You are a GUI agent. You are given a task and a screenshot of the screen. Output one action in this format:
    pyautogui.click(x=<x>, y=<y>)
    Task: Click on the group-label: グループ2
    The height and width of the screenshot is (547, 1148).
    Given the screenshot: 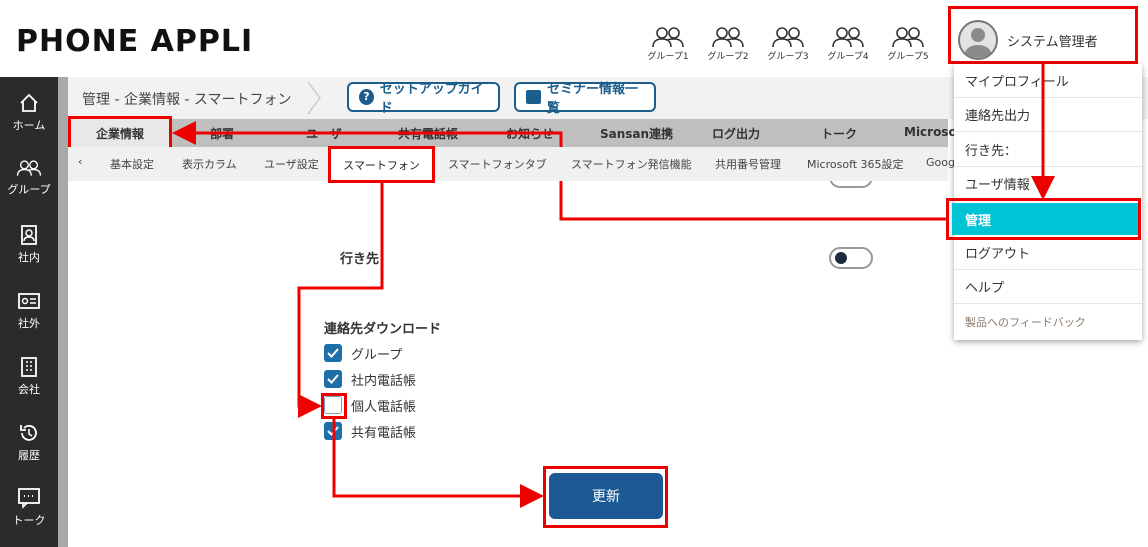 What is the action you would take?
    pyautogui.click(x=728, y=57)
    